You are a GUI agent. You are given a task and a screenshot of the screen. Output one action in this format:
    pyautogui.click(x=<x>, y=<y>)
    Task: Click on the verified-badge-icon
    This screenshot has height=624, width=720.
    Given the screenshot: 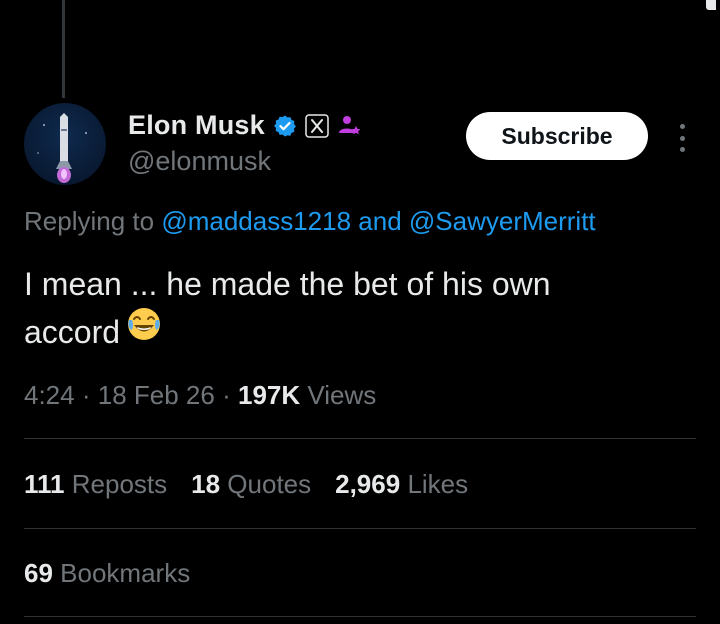 What is the action you would take?
    pyautogui.click(x=285, y=126)
    